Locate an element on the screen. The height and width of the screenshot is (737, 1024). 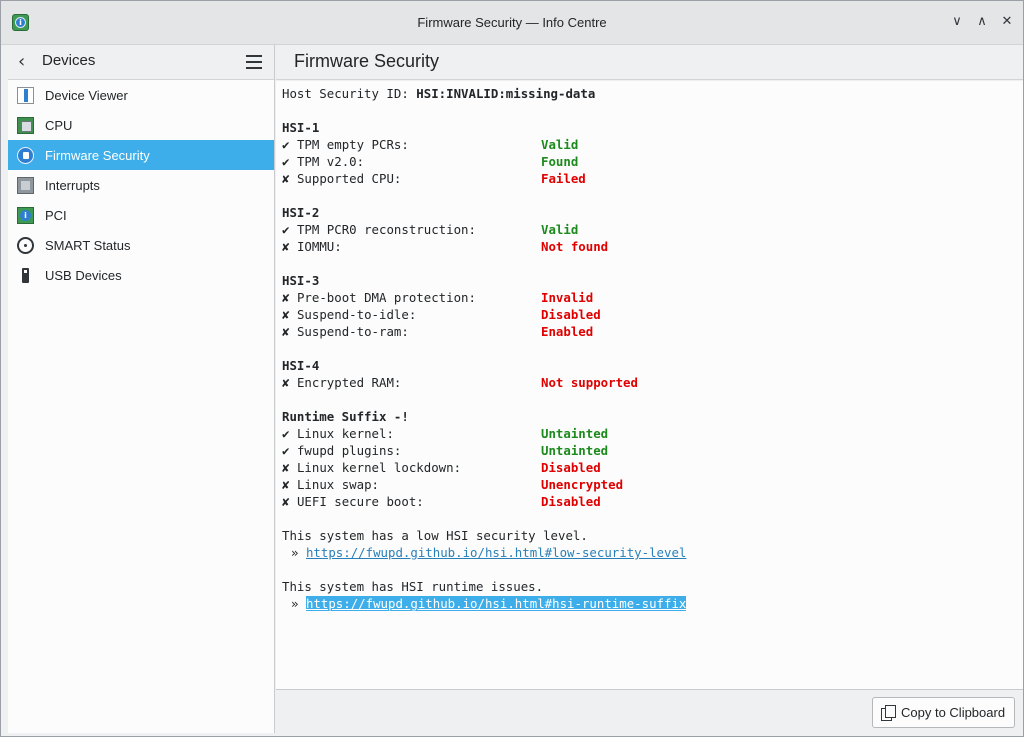
copy-icon is located at coordinates (888, 713).